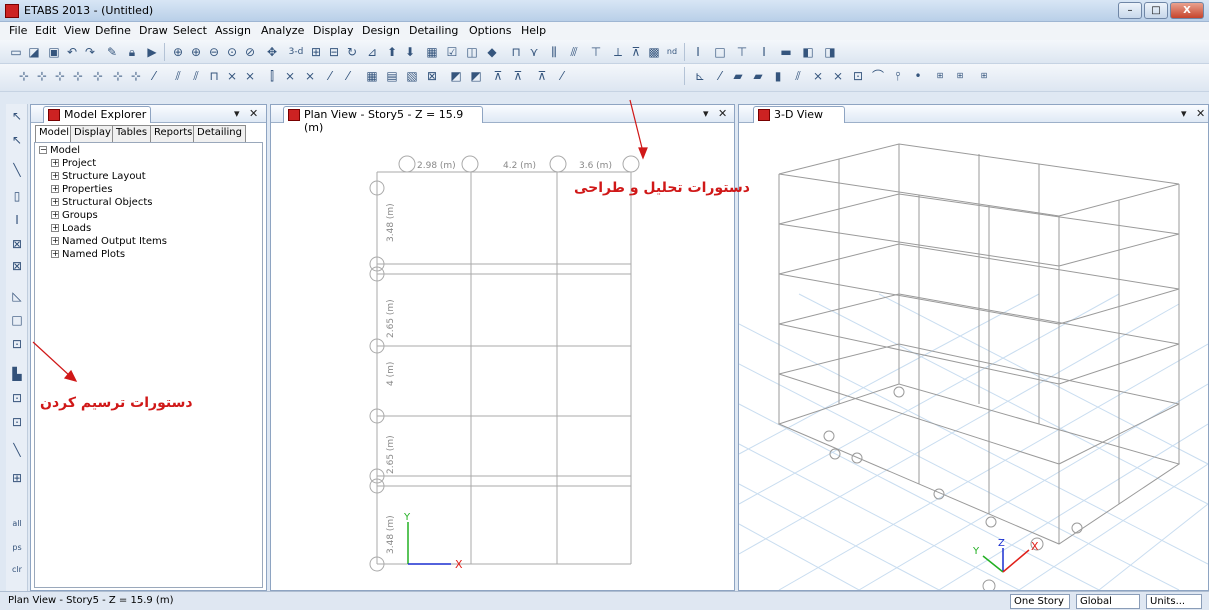 This screenshot has width=1209, height=610. Describe the element at coordinates (91, 600) in the screenshot. I see `status-text: Plan View - Story5 - Z = 15.9 (m)` at that location.